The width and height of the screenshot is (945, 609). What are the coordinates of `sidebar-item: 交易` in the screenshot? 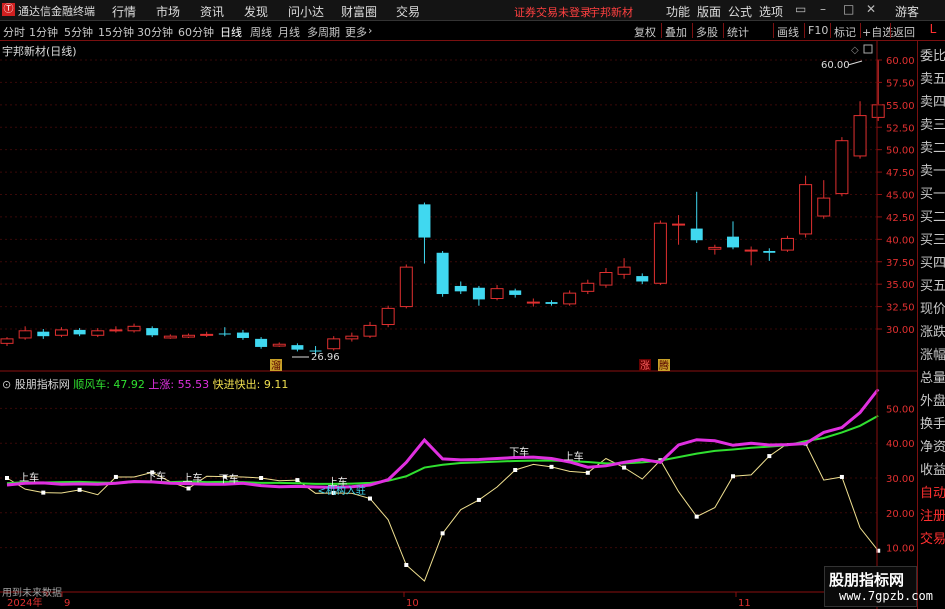 It's located at (932, 540).